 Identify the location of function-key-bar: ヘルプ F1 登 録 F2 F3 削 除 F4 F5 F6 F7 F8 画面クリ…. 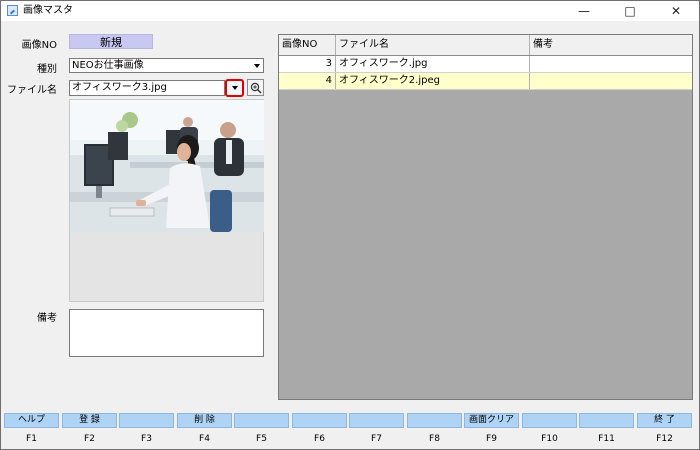
(350, 431).